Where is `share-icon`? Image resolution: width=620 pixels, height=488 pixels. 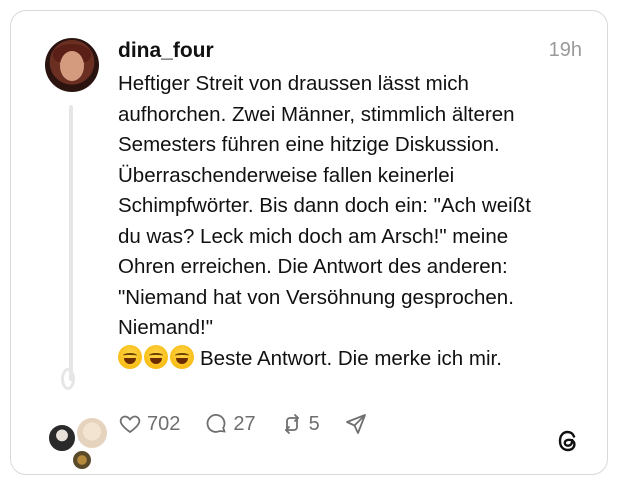 share-icon is located at coordinates (355, 424).